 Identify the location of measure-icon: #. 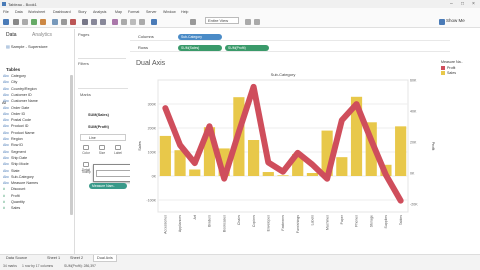
(4, 195).